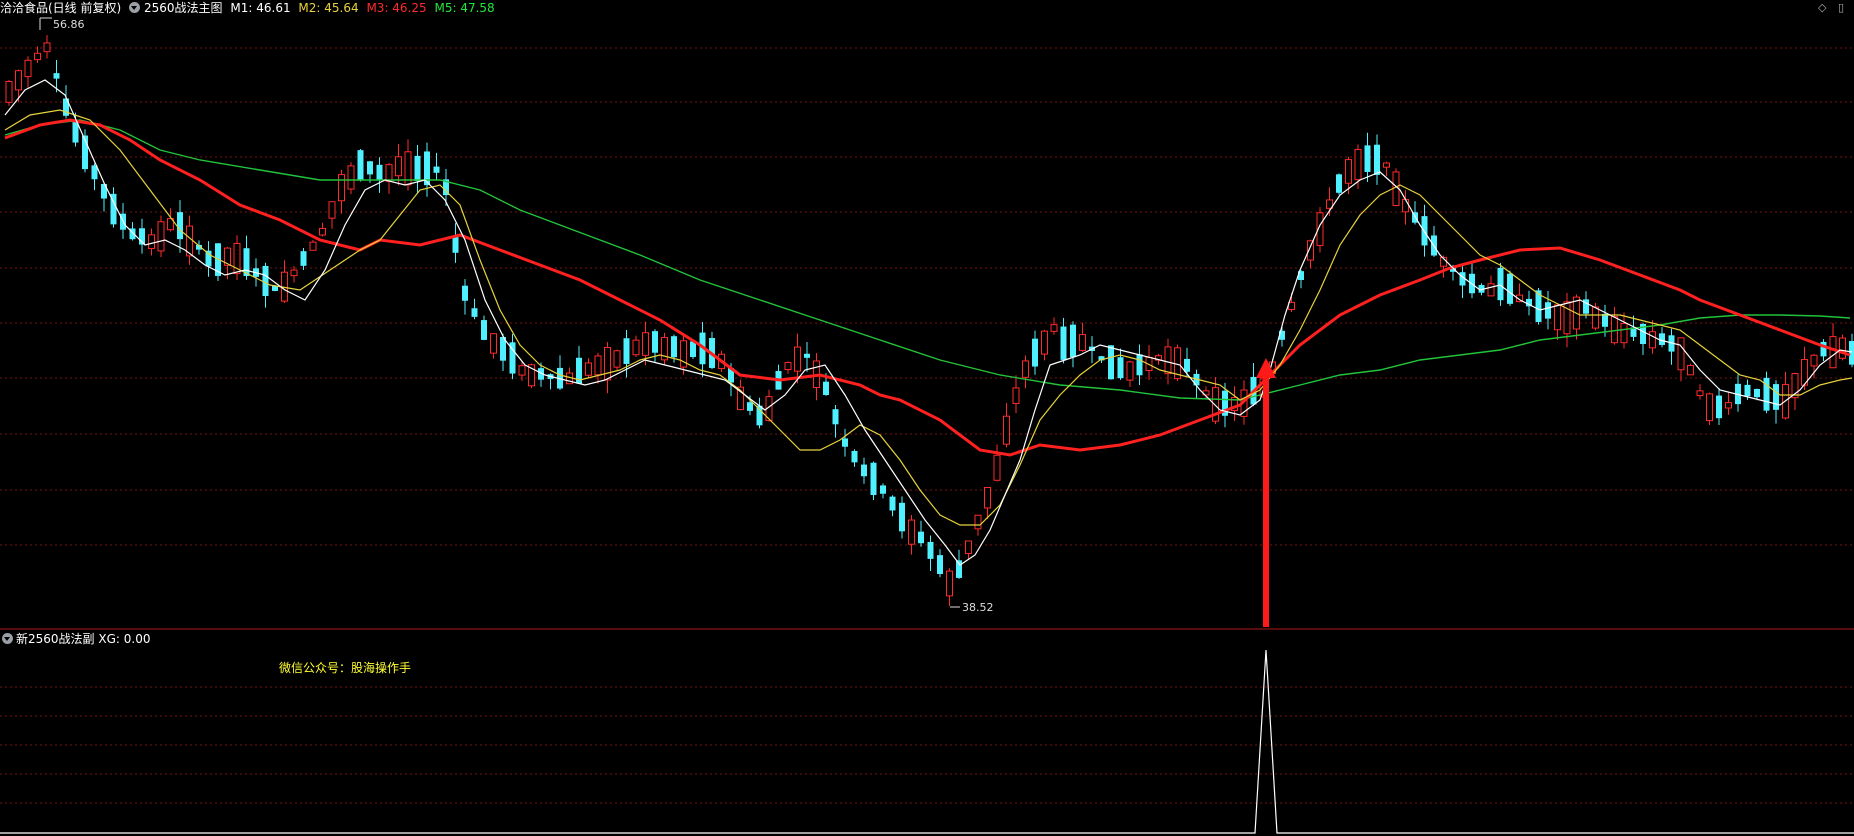 The height and width of the screenshot is (836, 1854). I want to click on signal-arrow-shaft, so click(1266, 501).